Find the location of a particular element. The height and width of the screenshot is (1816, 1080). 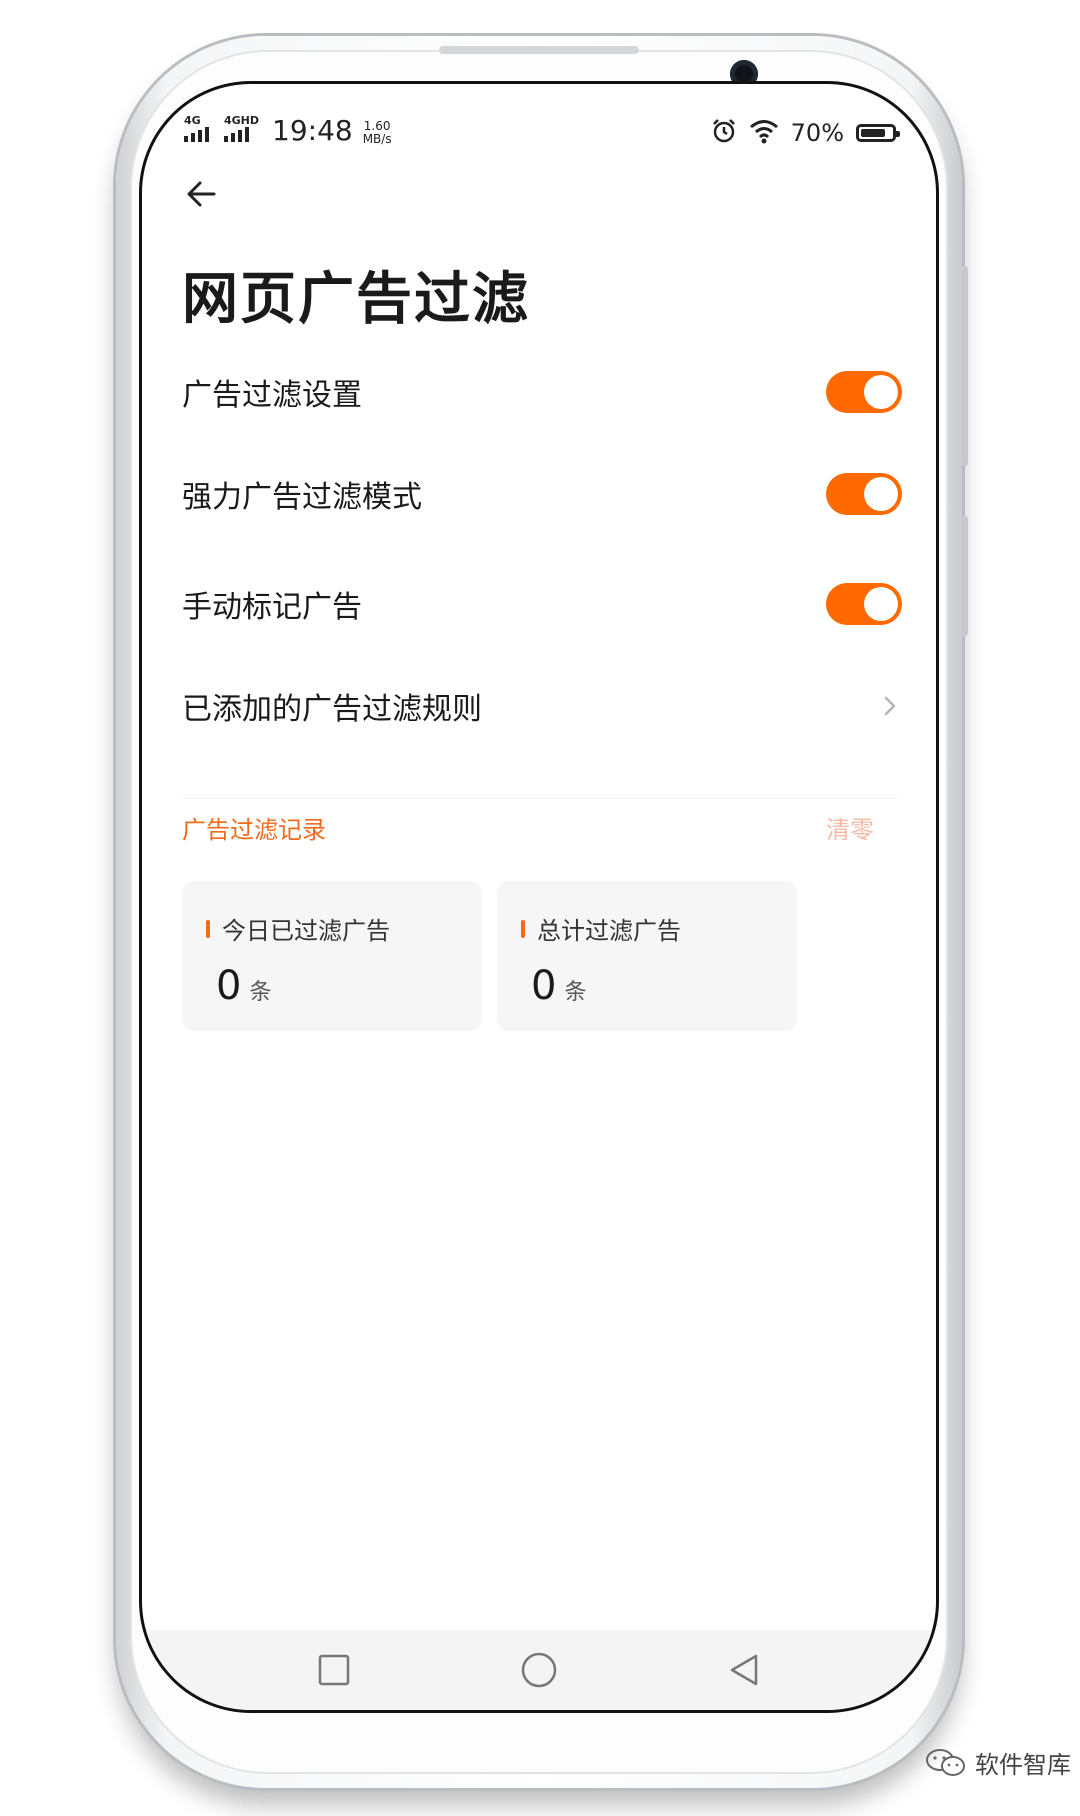

signal-icon-sim1: 4G is located at coordinates (199, 130).